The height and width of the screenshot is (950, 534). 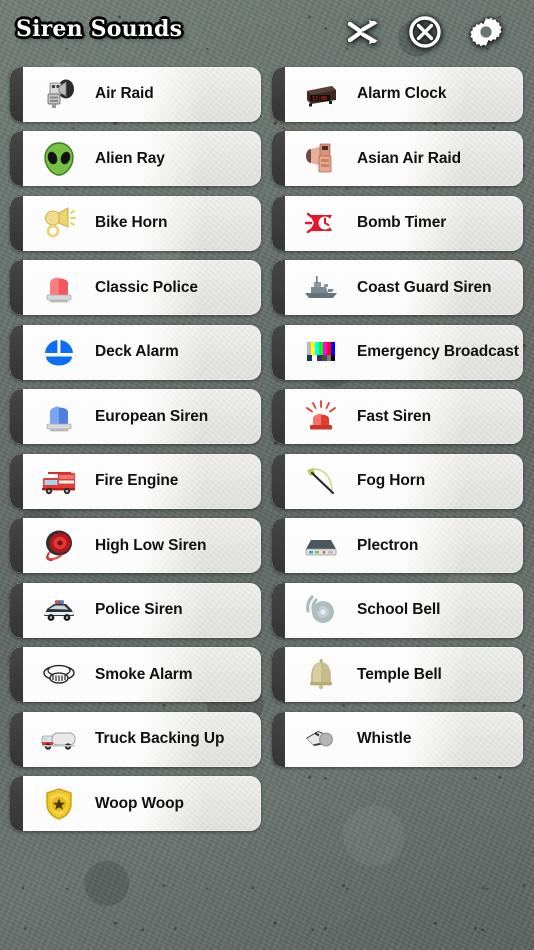 What do you see at coordinates (59, 804) in the screenshot?
I see `police-badge-icon` at bounding box center [59, 804].